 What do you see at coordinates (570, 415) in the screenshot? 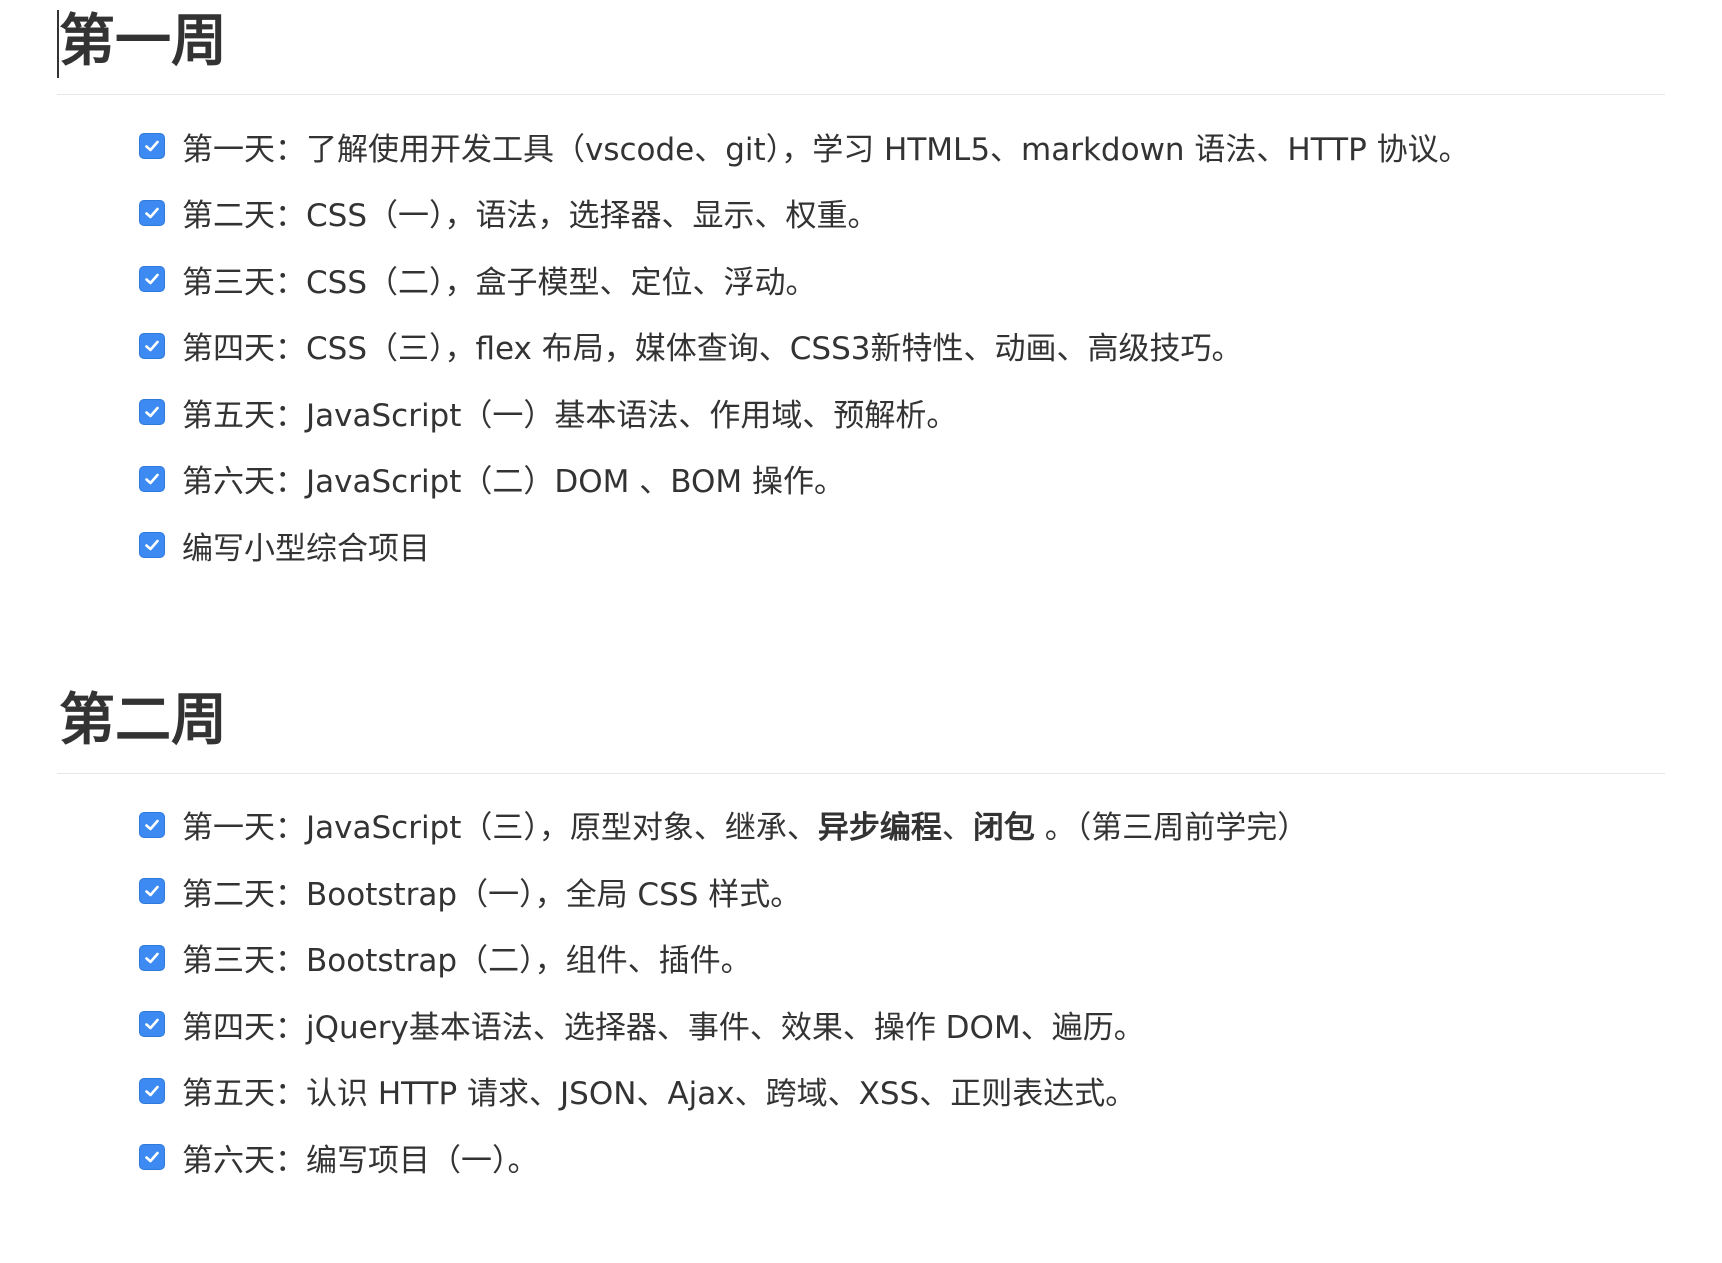
I see `task-text: 第五天：JavaScript（一）基本语法、作用域、预解析。` at bounding box center [570, 415].